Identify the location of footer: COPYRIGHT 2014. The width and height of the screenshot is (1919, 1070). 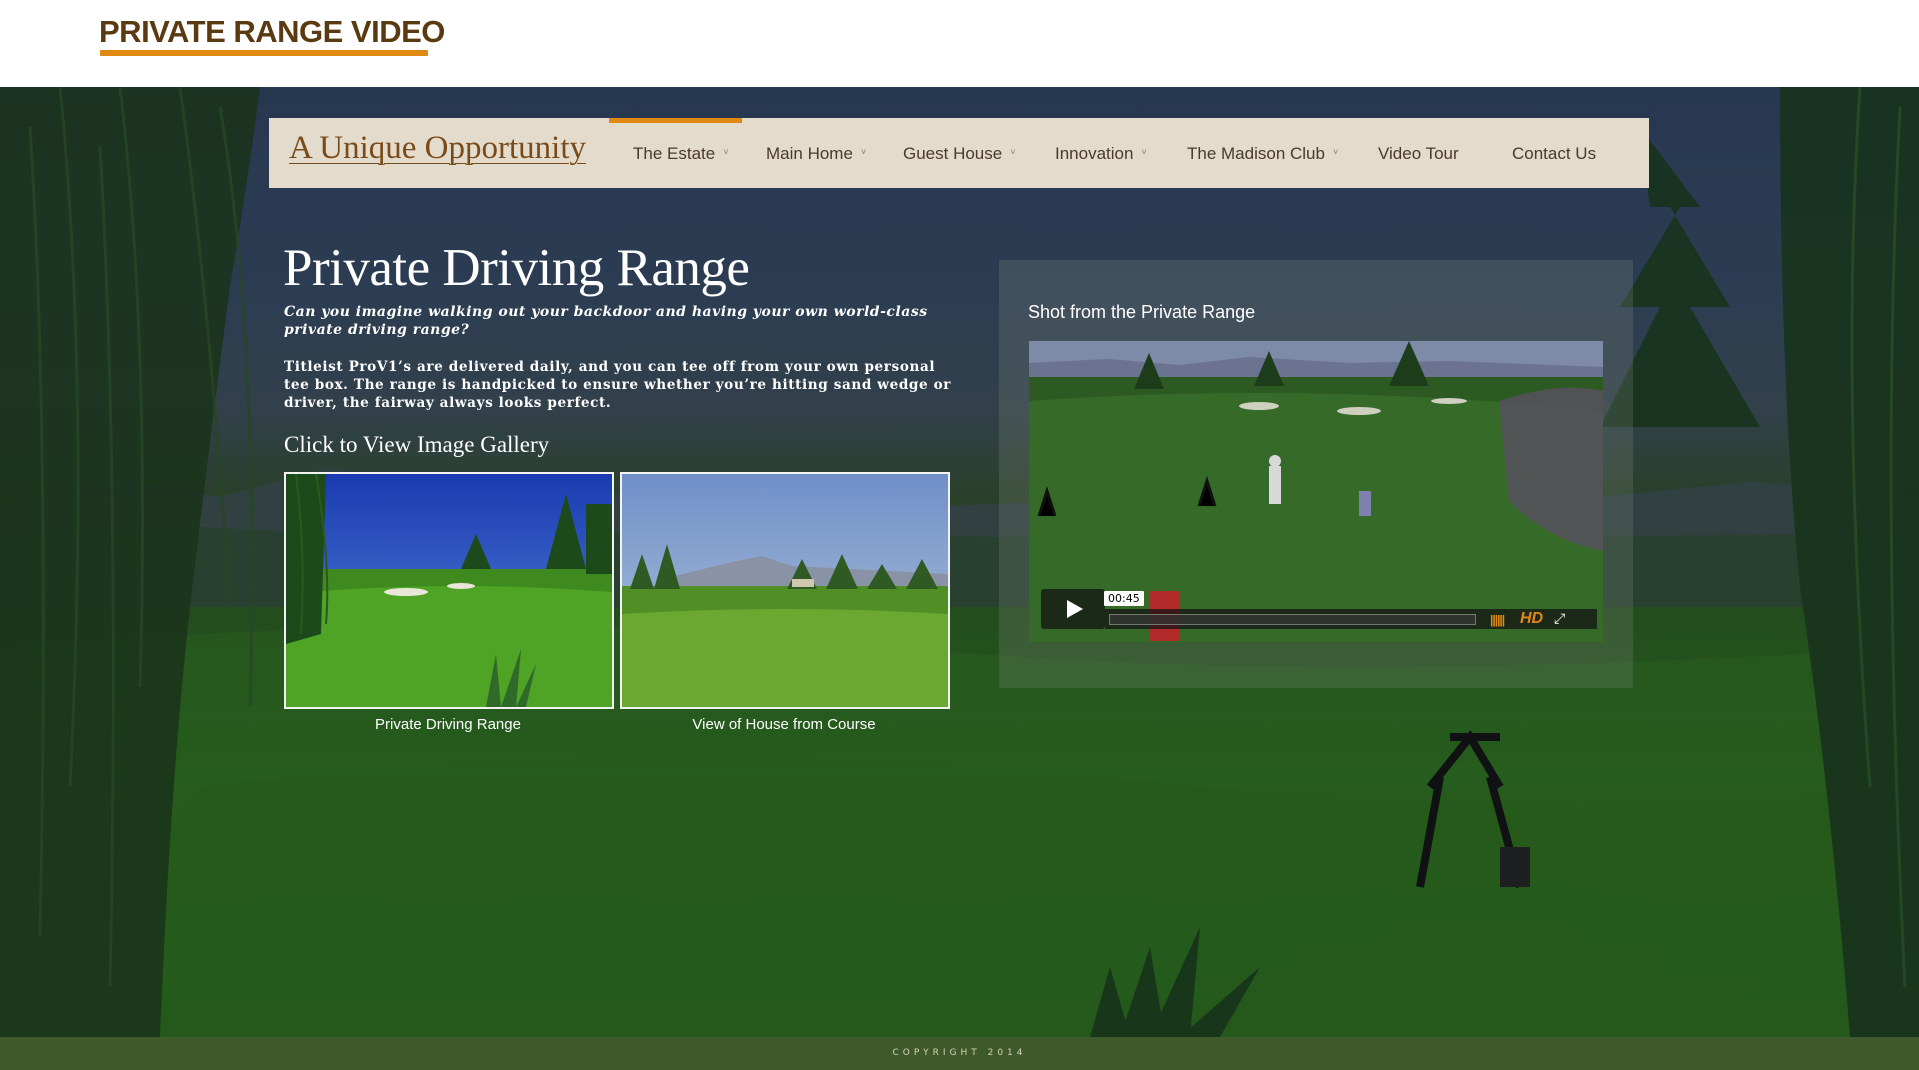
(959, 1053).